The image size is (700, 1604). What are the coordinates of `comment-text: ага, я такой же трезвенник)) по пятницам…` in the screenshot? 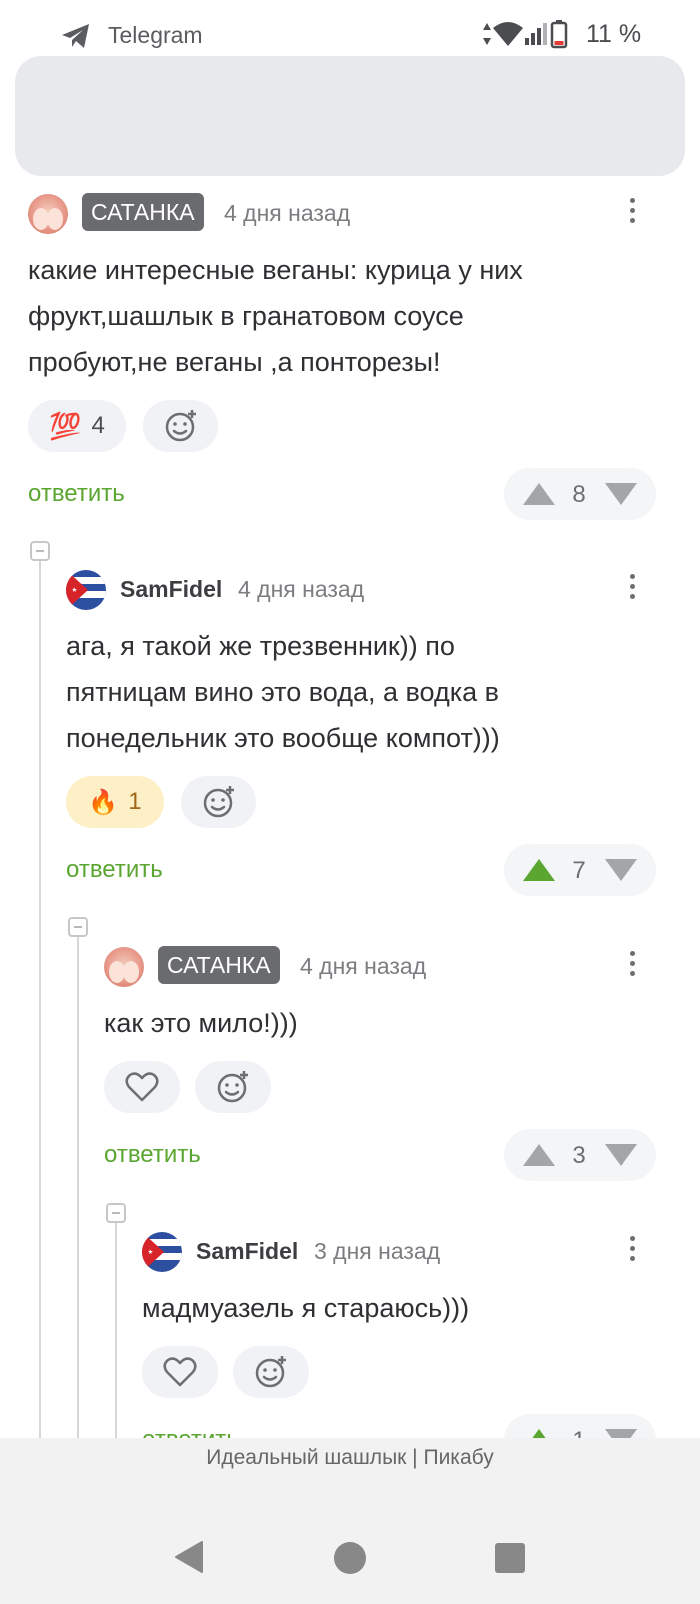 It's located at (371, 692).